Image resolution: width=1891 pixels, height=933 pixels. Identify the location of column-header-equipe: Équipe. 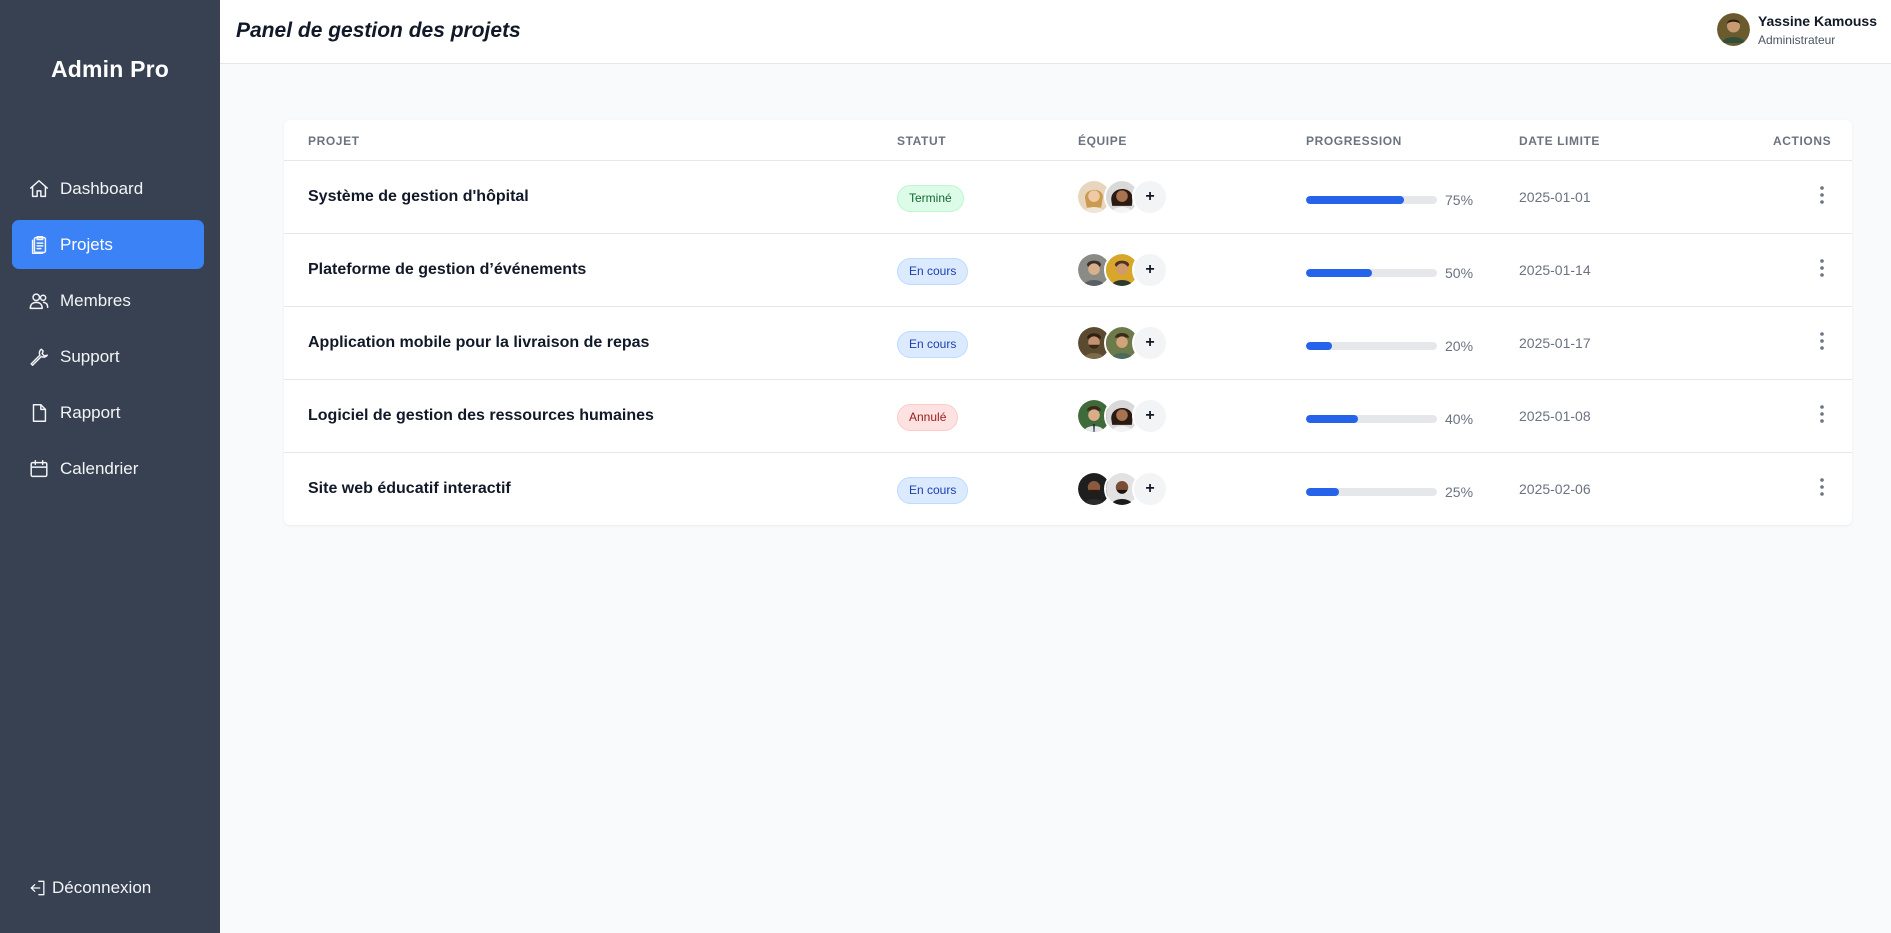
(1102, 141).